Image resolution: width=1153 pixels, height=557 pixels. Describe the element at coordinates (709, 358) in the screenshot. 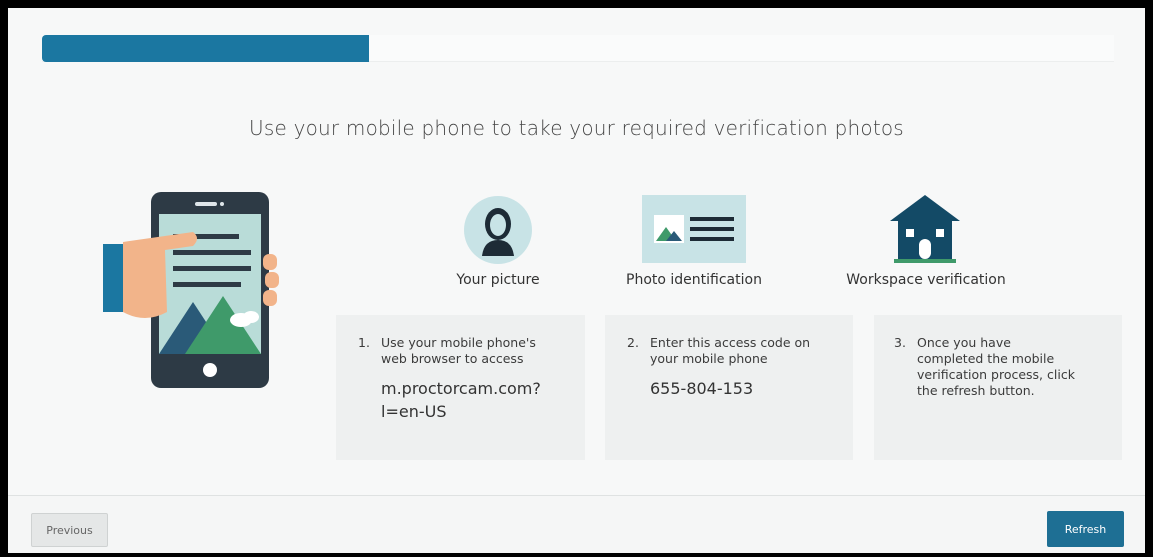

I see `card-text-line: your mobile phone` at that location.